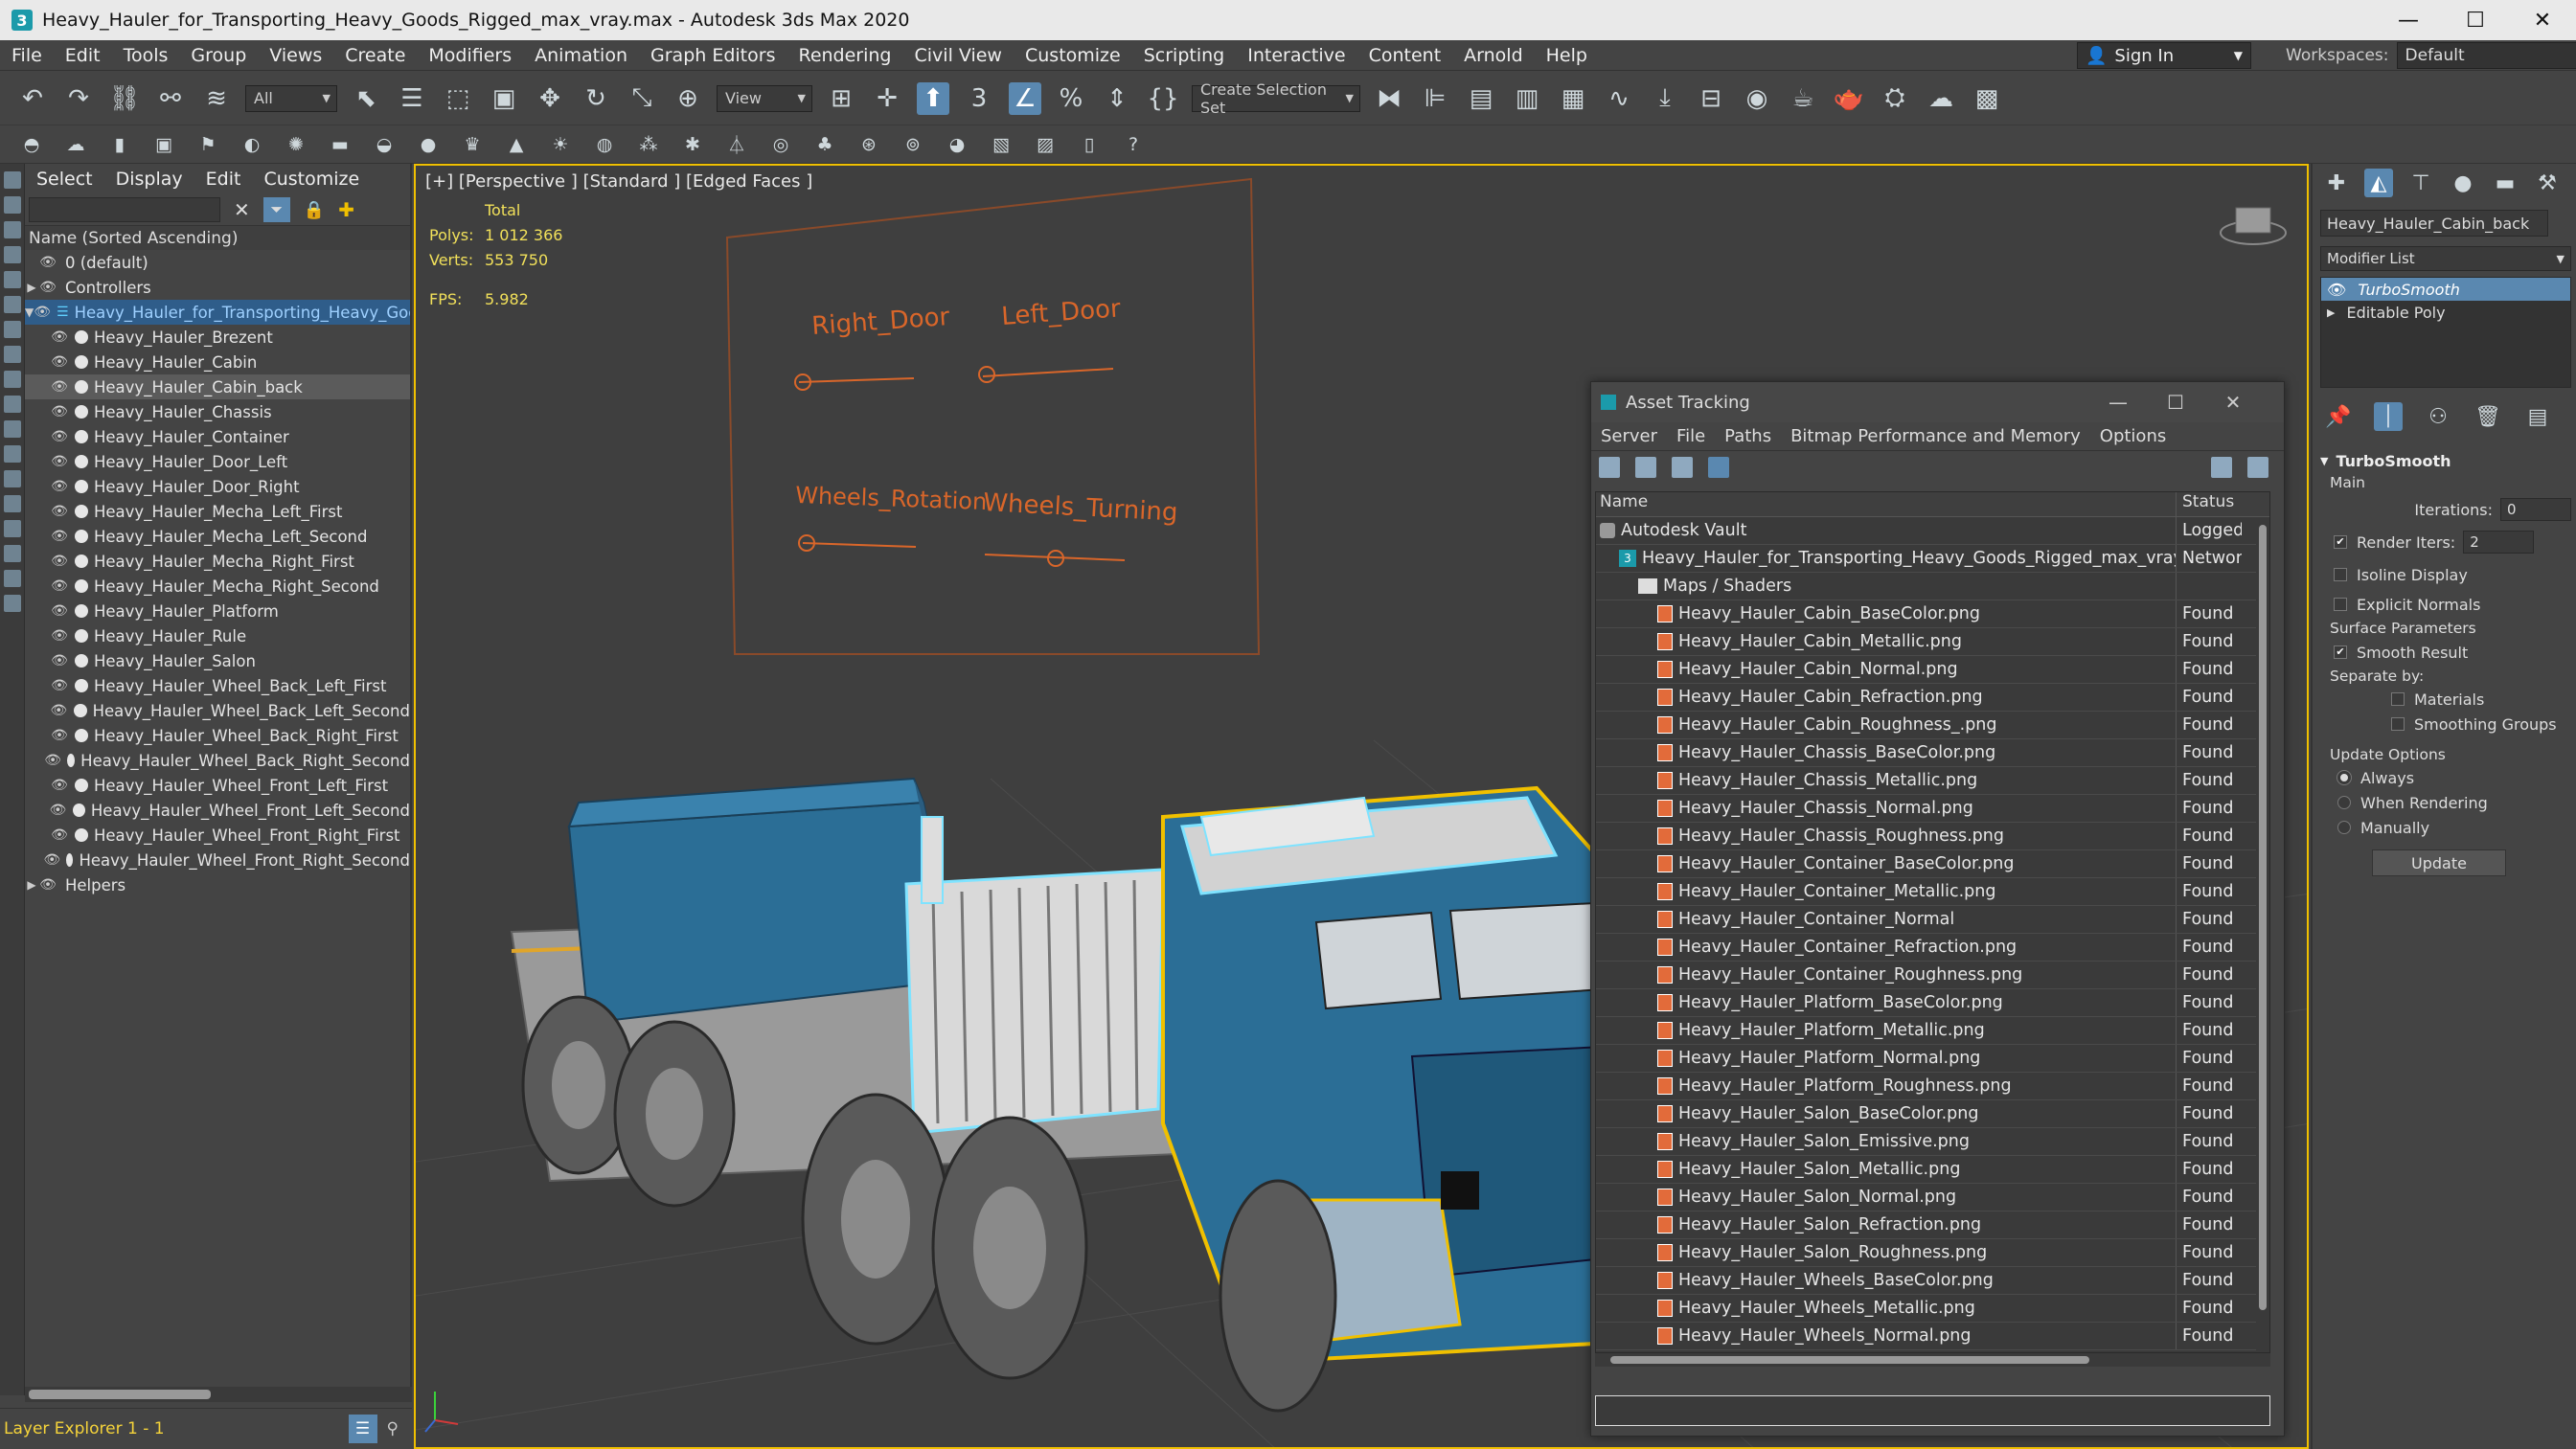 This screenshot has height=1449, width=2576. I want to click on asset-menu-paths: Paths, so click(1748, 436).